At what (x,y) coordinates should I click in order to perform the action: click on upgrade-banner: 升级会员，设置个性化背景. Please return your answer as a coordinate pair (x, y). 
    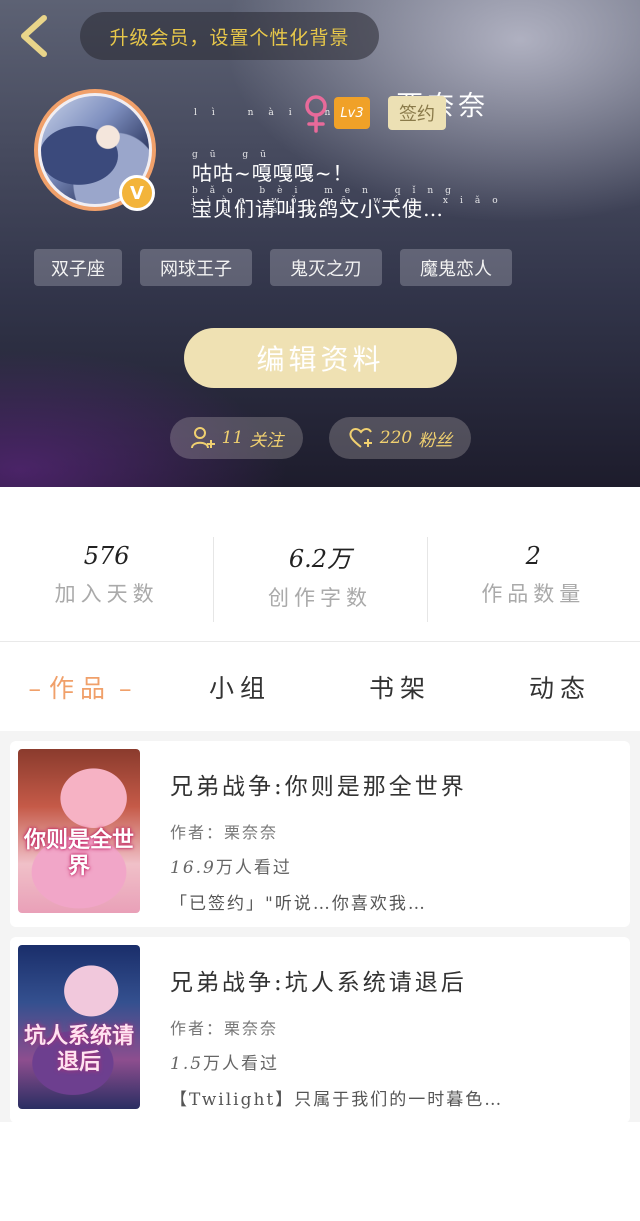
    Looking at the image, I should click on (229, 36).